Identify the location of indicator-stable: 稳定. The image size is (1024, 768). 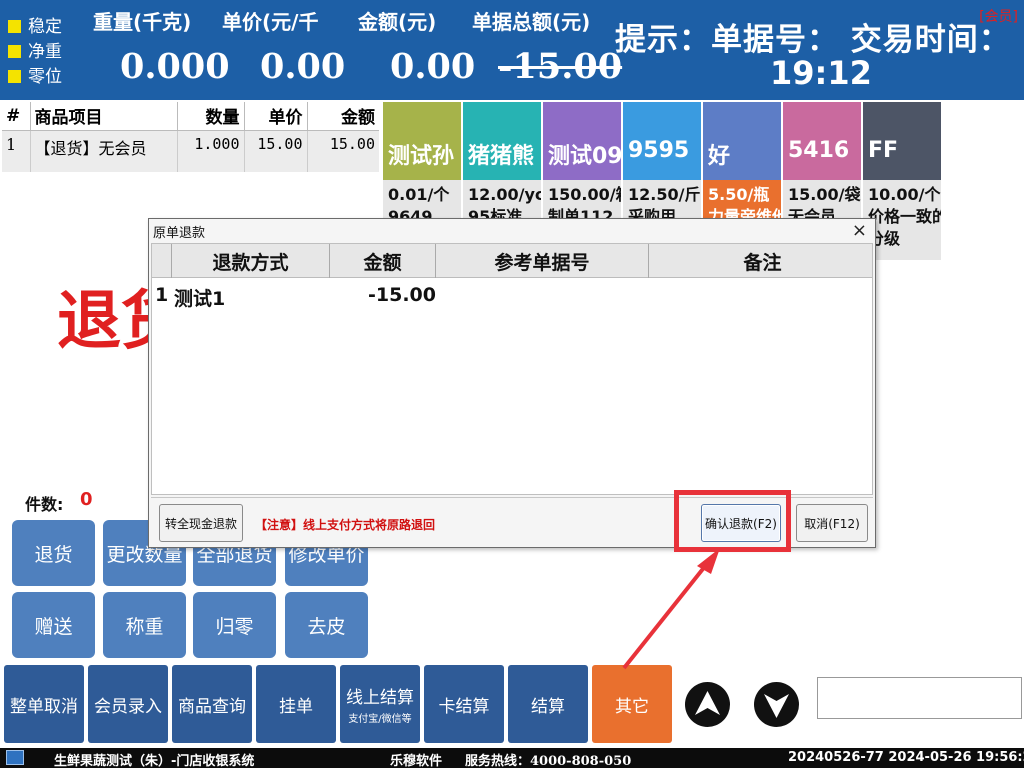
(35, 24).